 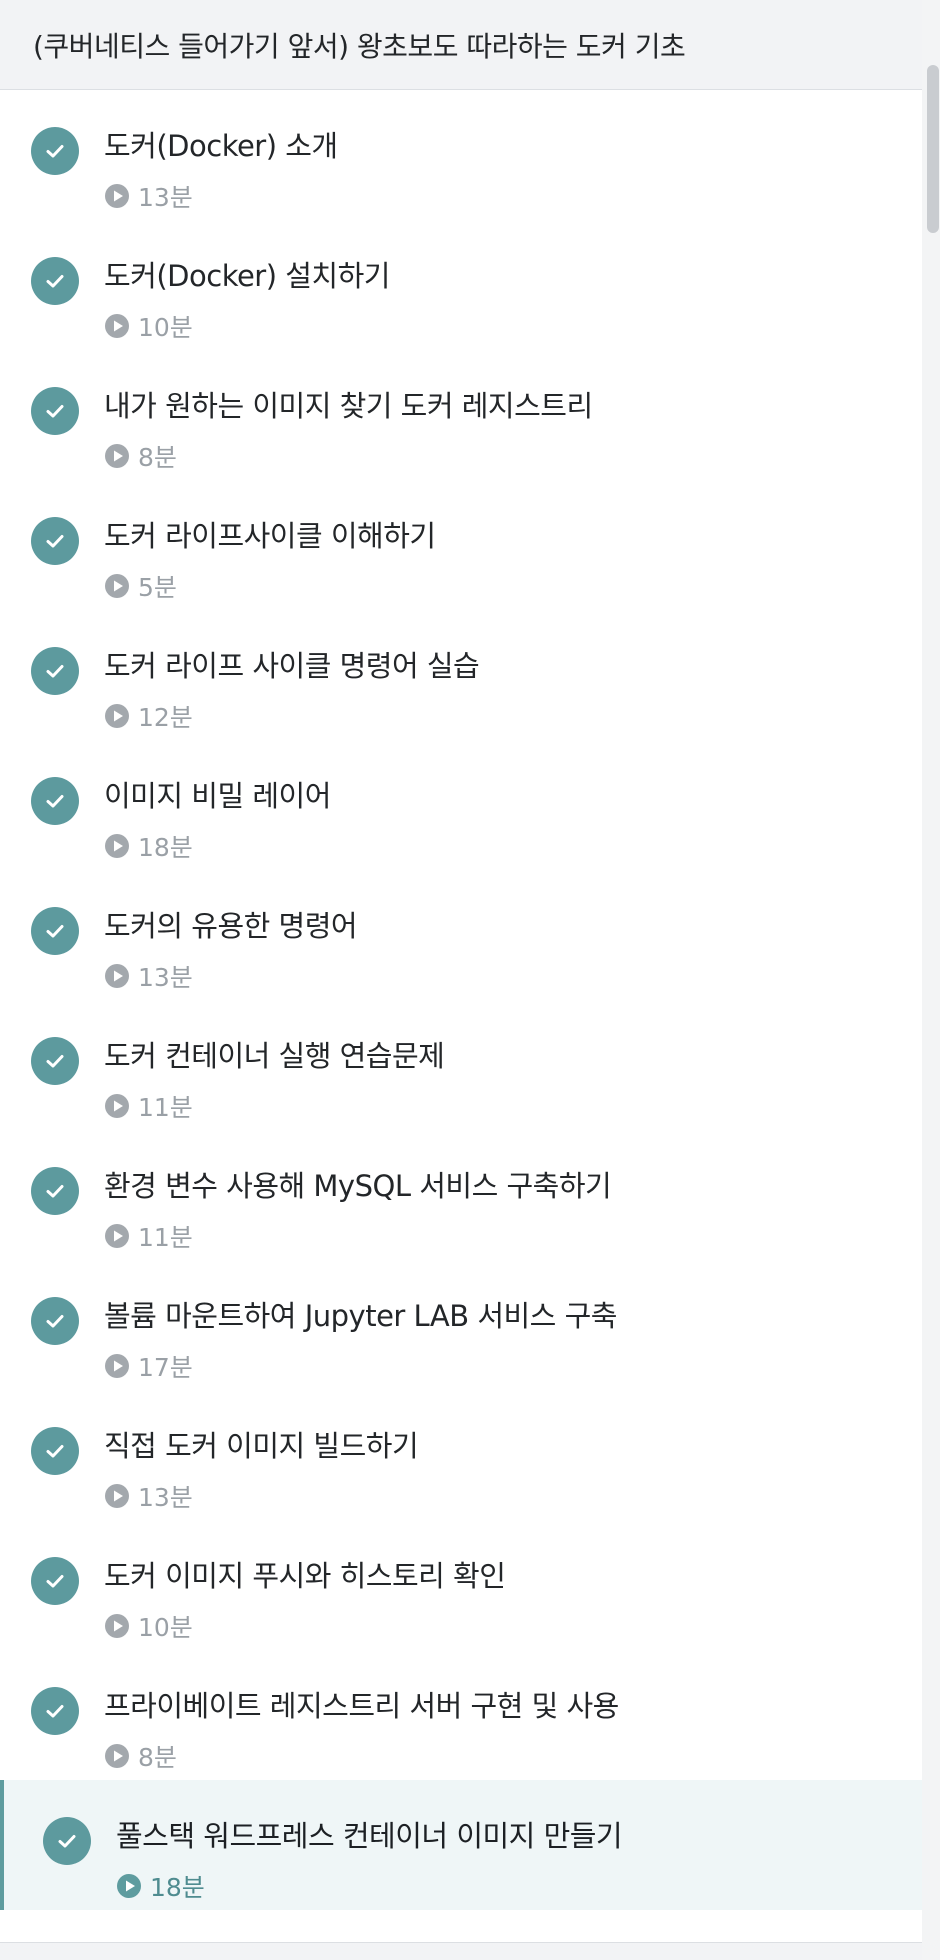 I want to click on lesson-item: 도커 이미지 푸시와 히스토리 확인 10분, so click(x=461, y=1585).